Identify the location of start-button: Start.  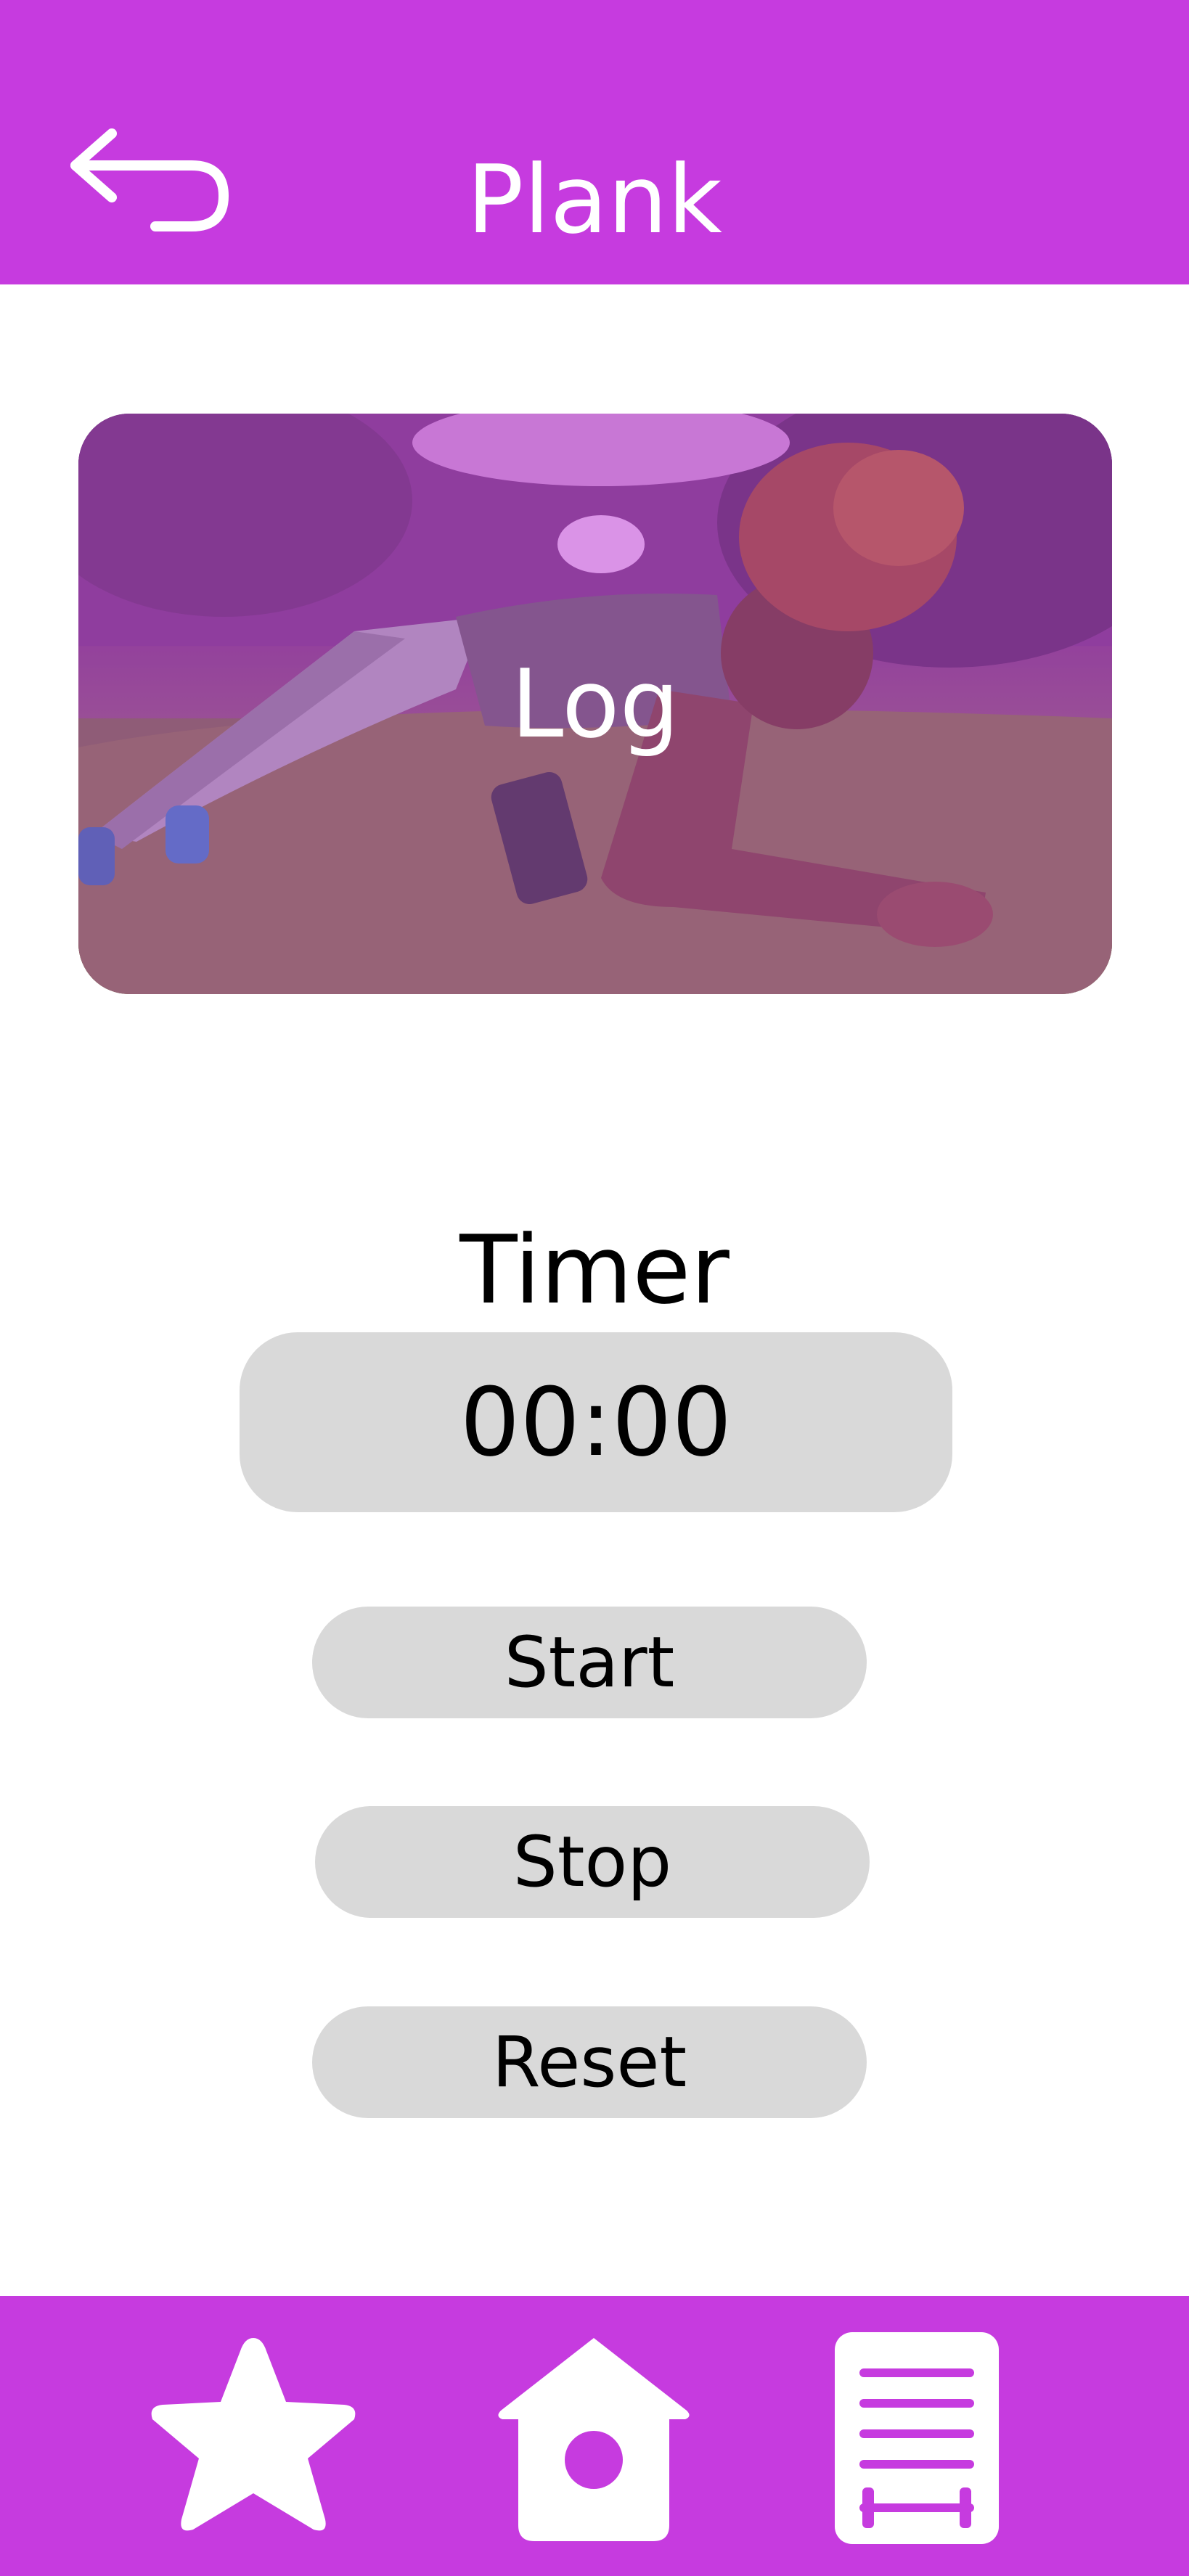
(589, 1662).